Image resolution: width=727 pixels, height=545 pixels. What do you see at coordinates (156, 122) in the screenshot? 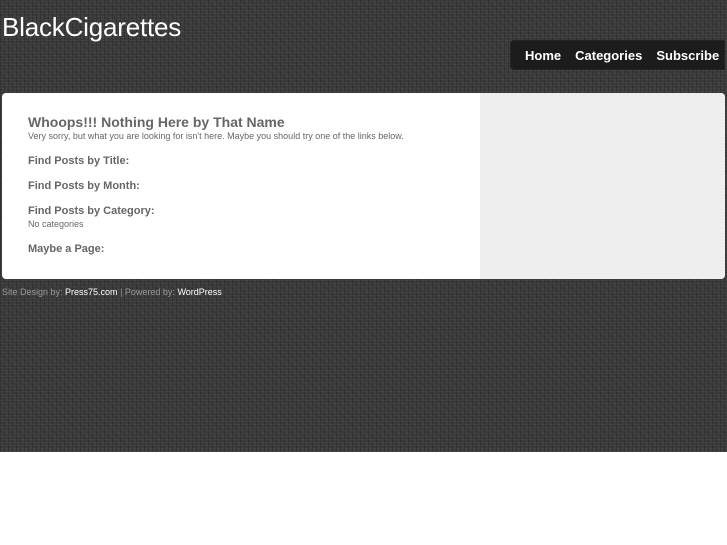
I see `page-title: Whoops!!! Nothing Here by That Name` at bounding box center [156, 122].